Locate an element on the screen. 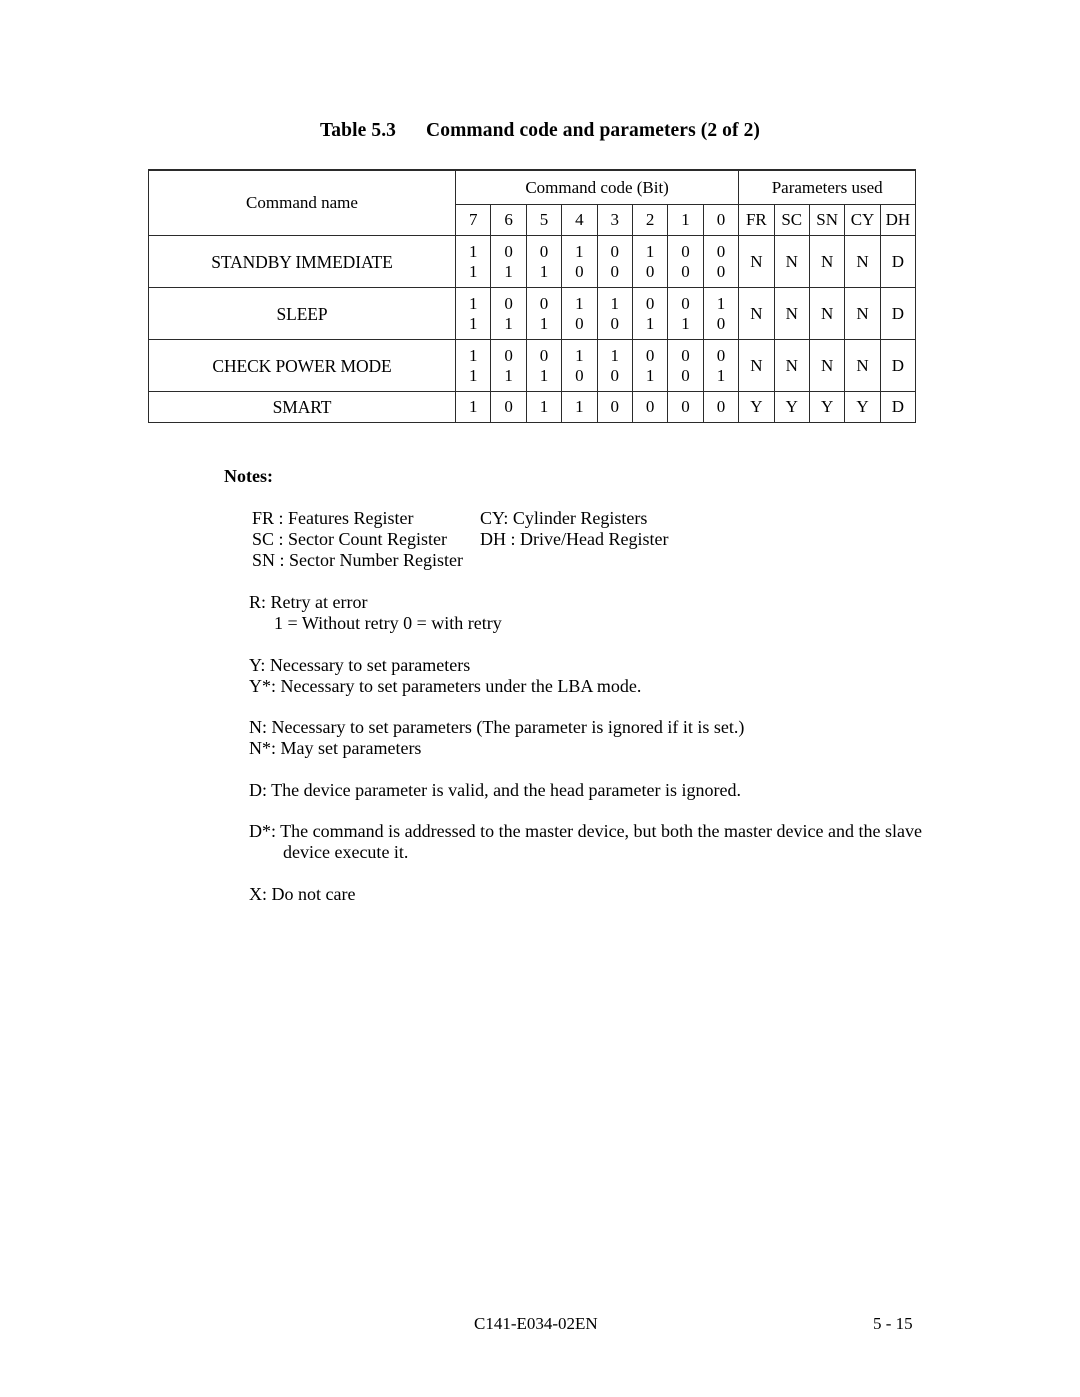  command-name-cell: STANDBY IMMEDIATE is located at coordinates (302, 261).